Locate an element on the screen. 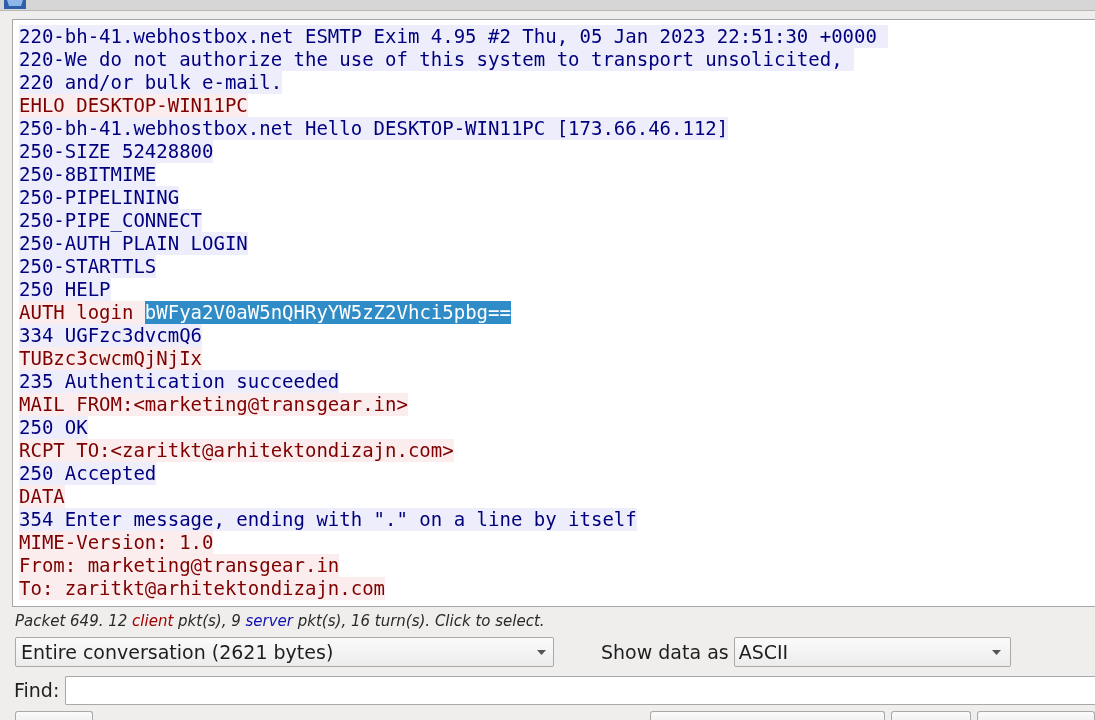 This screenshot has width=1095, height=720. conversation-dropdown: Entire conversation (2621 bytes) is located at coordinates (284, 652).